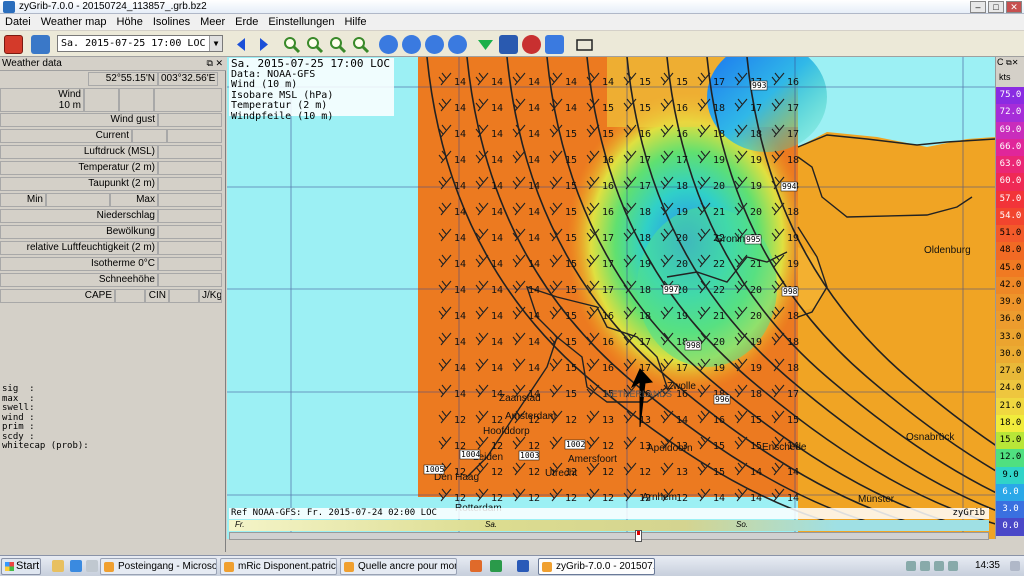 Image resolution: width=1024 pixels, height=576 pixels. I want to click on desktop-icon, so click(92, 566).